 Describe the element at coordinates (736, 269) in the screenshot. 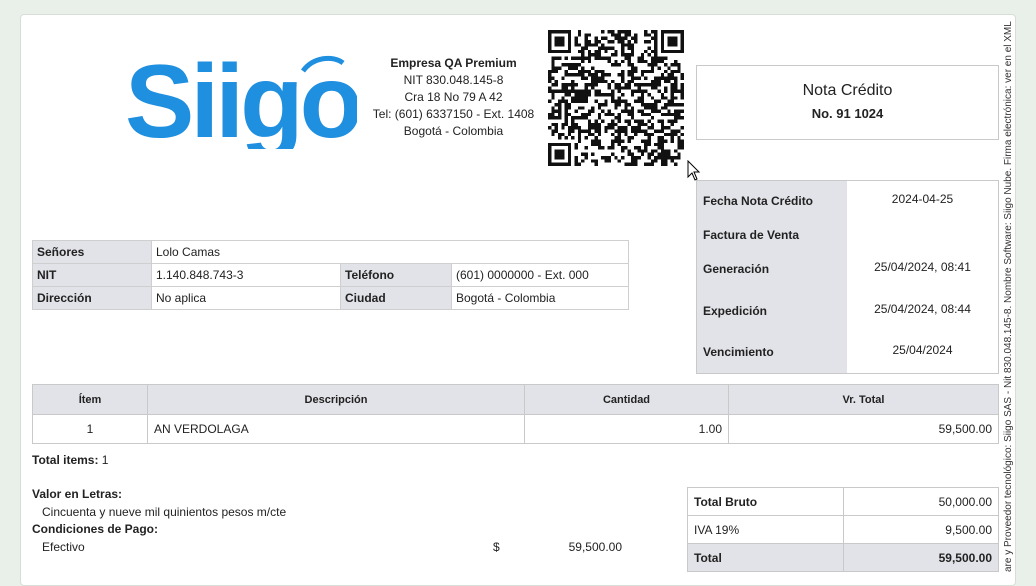

I see `date-label: Generación` at that location.